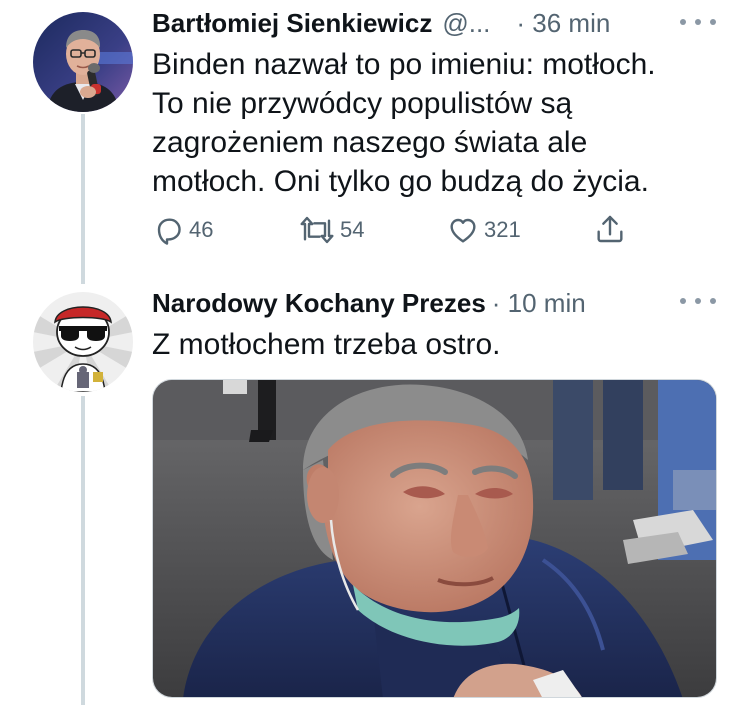  I want to click on like-button: 321, so click(483, 230).